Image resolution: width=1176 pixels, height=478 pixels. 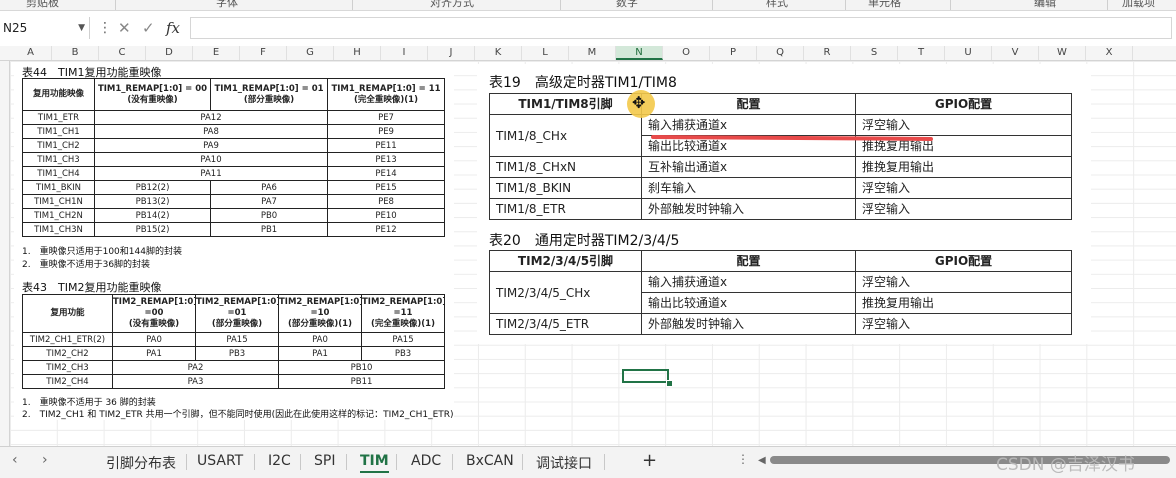 I want to click on table-cell: PA8, so click(x=211, y=131).